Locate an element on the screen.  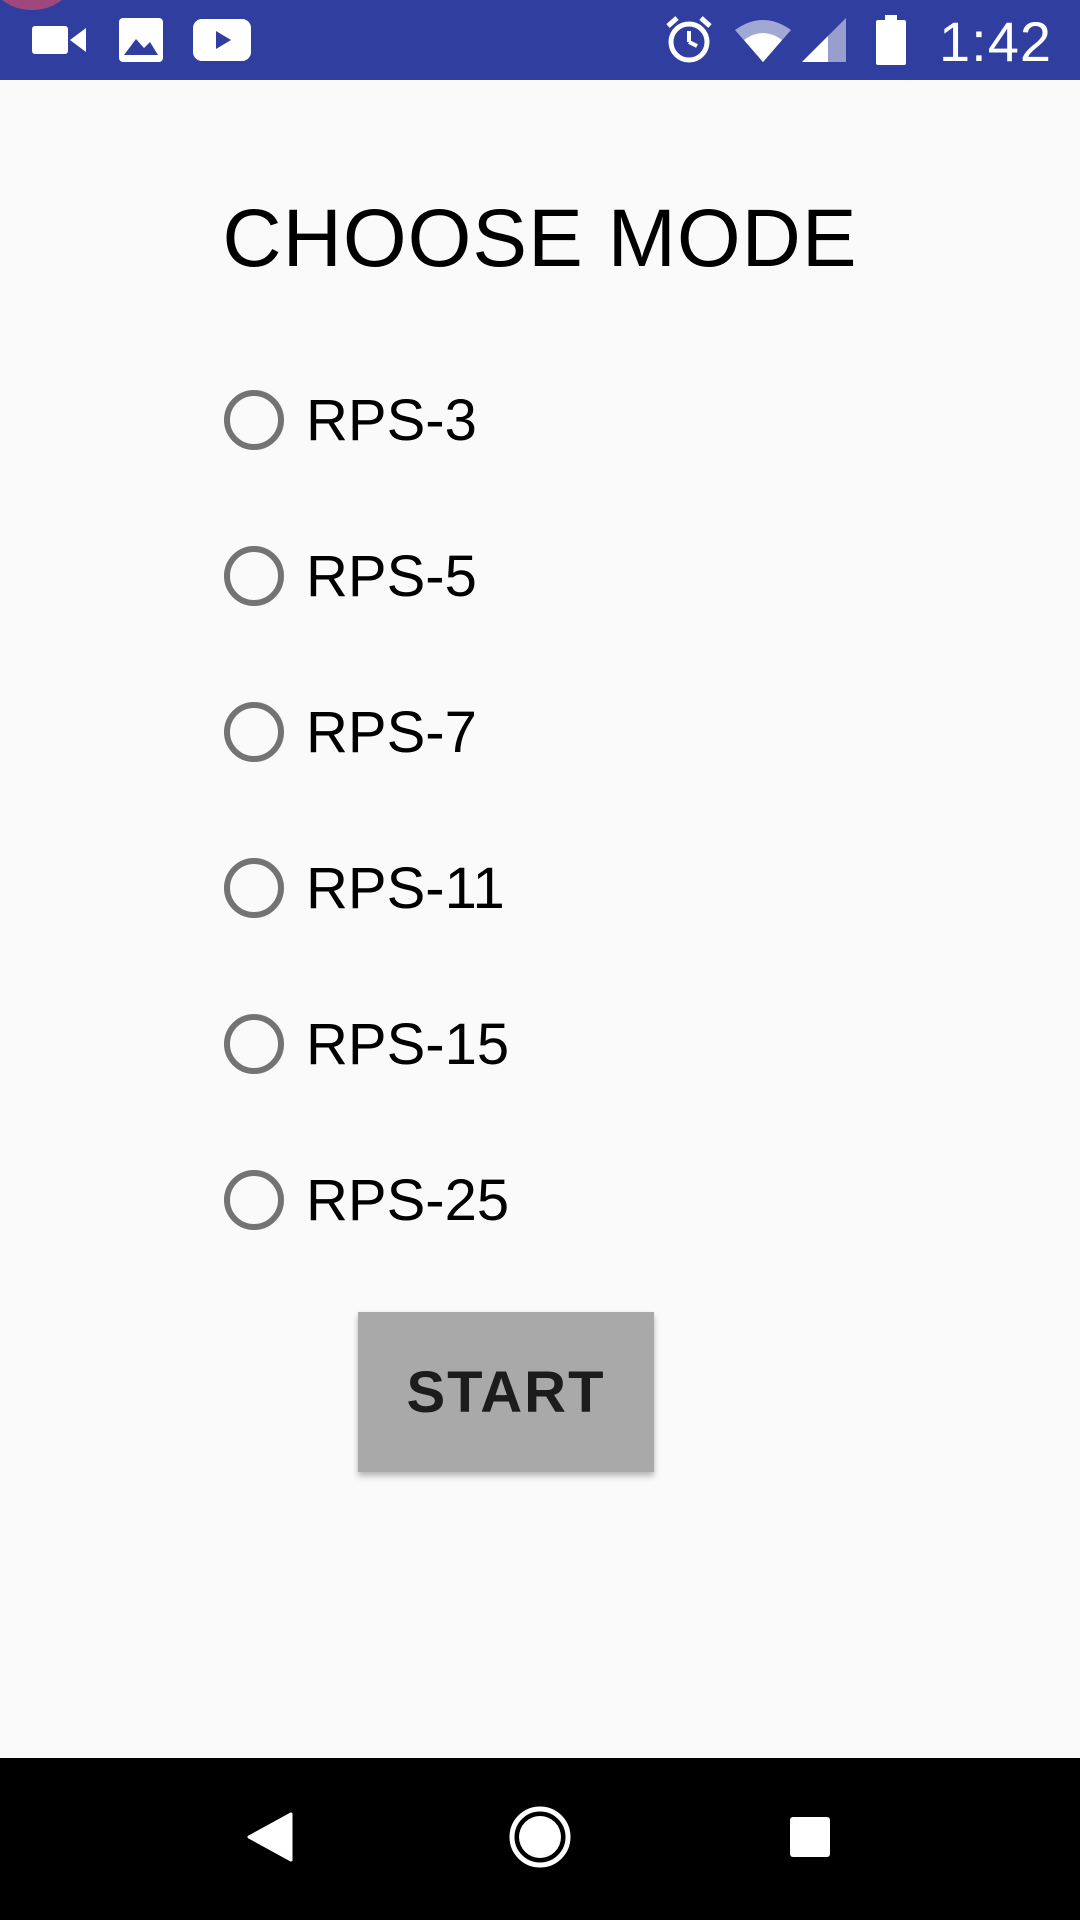
navigation-bar is located at coordinates (540, 1839).